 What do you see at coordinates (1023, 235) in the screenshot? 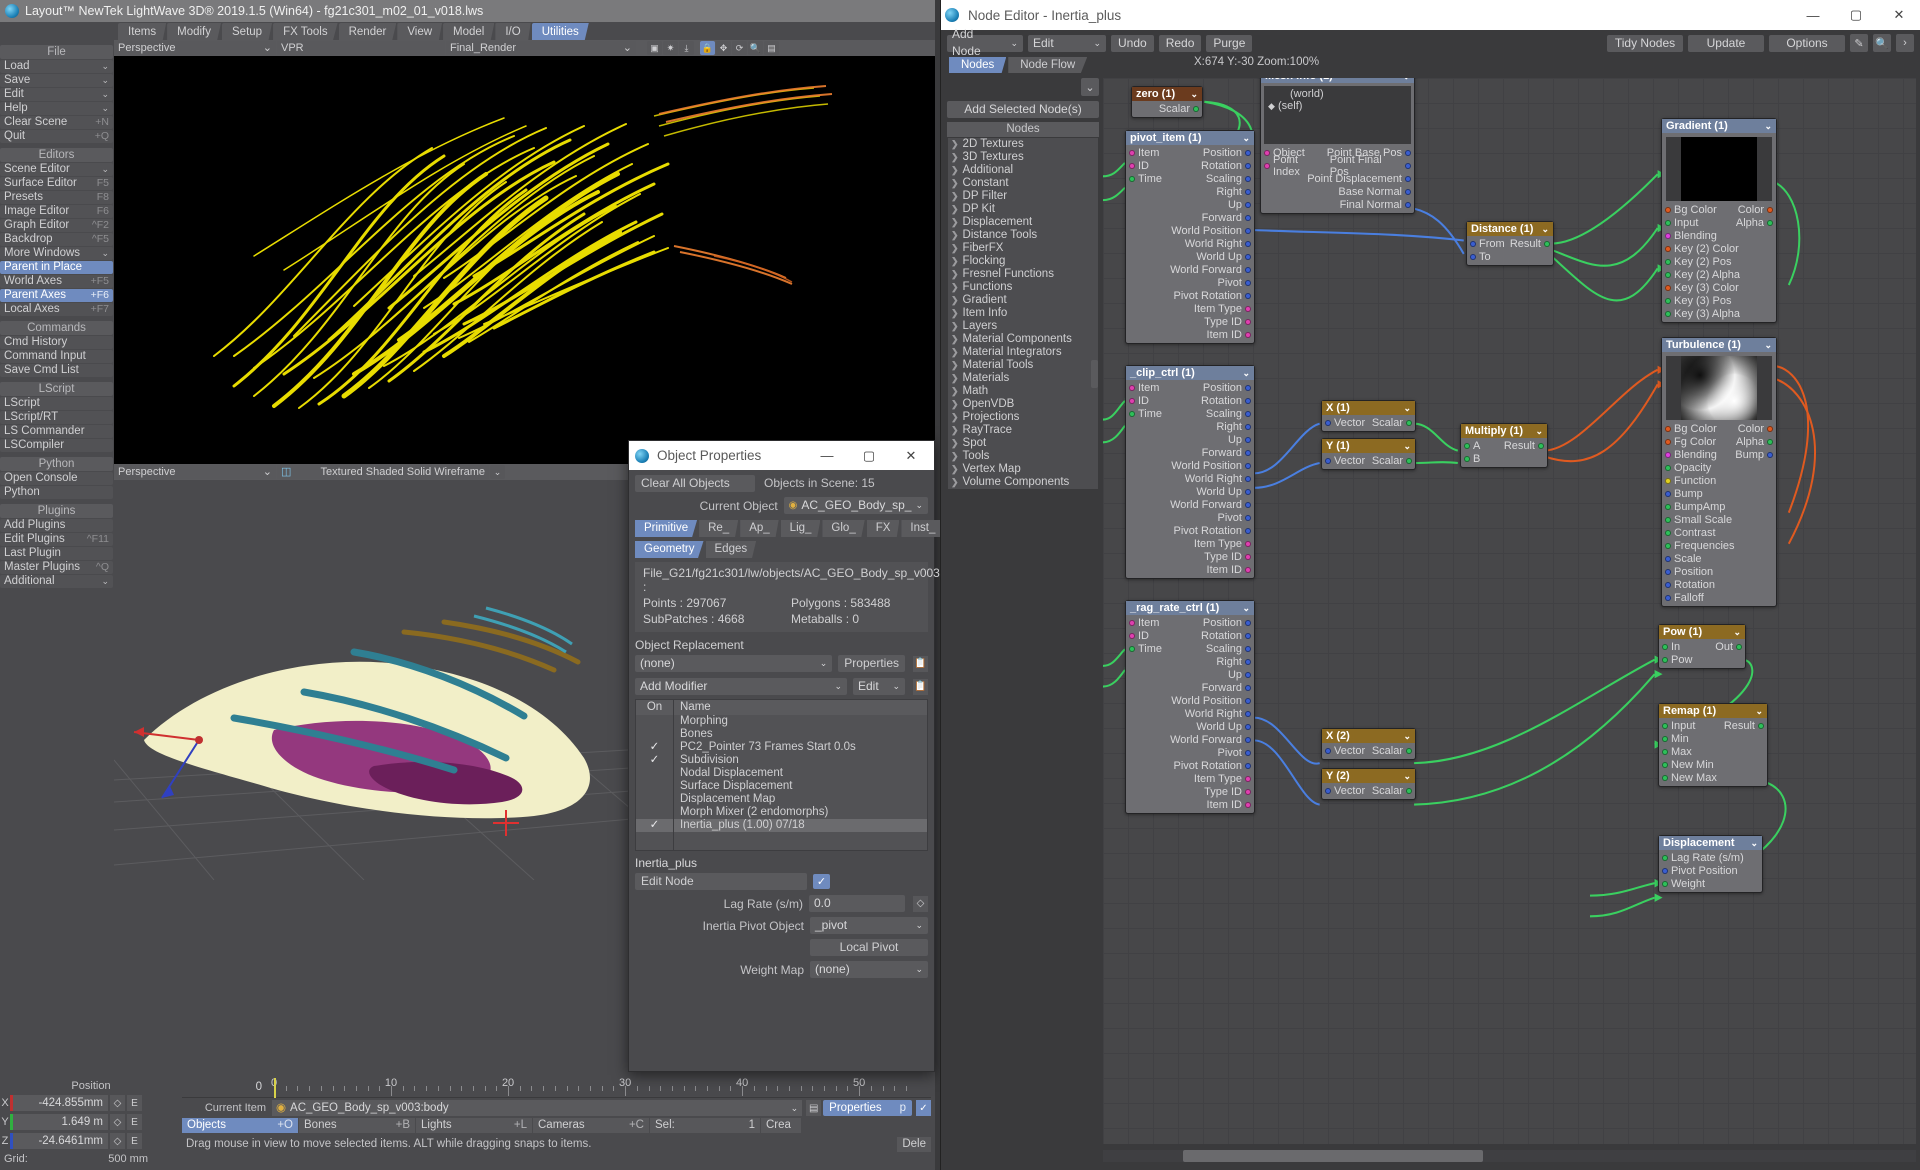
I see `node-category-distance-tools: ❯ Distance Tools` at bounding box center [1023, 235].